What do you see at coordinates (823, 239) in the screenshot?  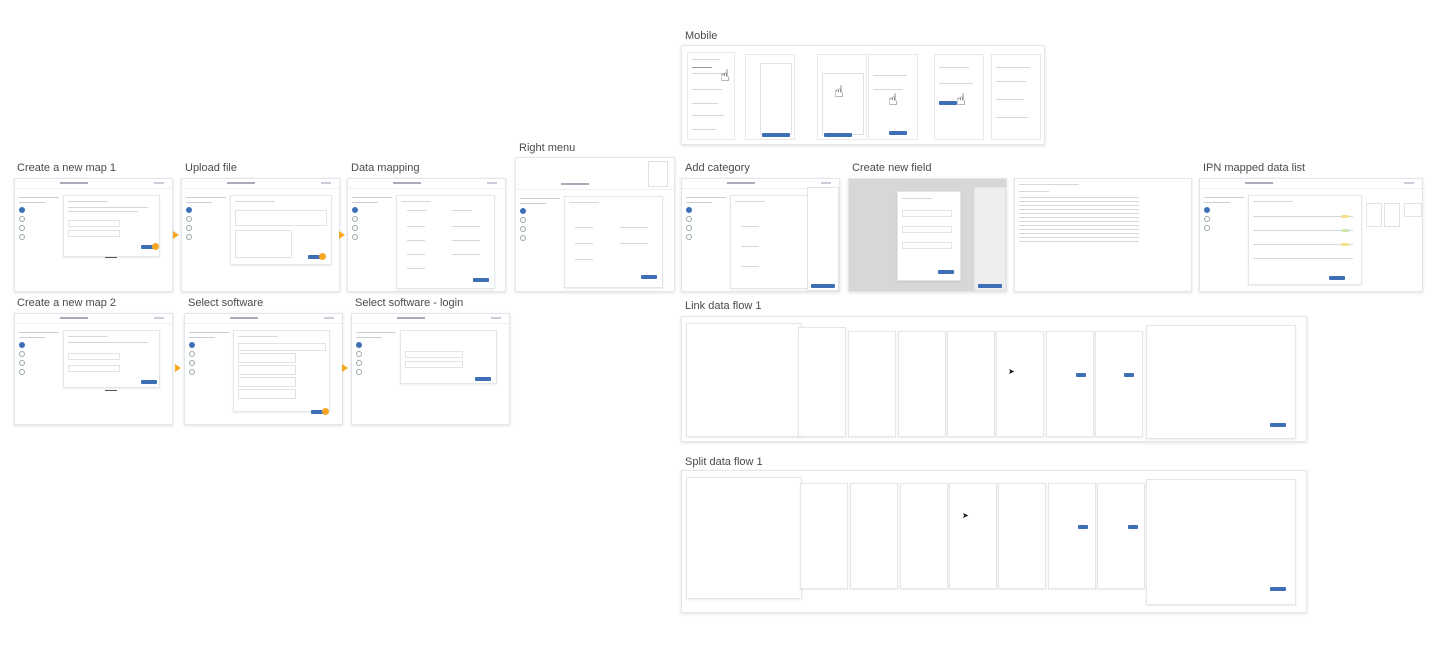 I see `category-dropdown` at bounding box center [823, 239].